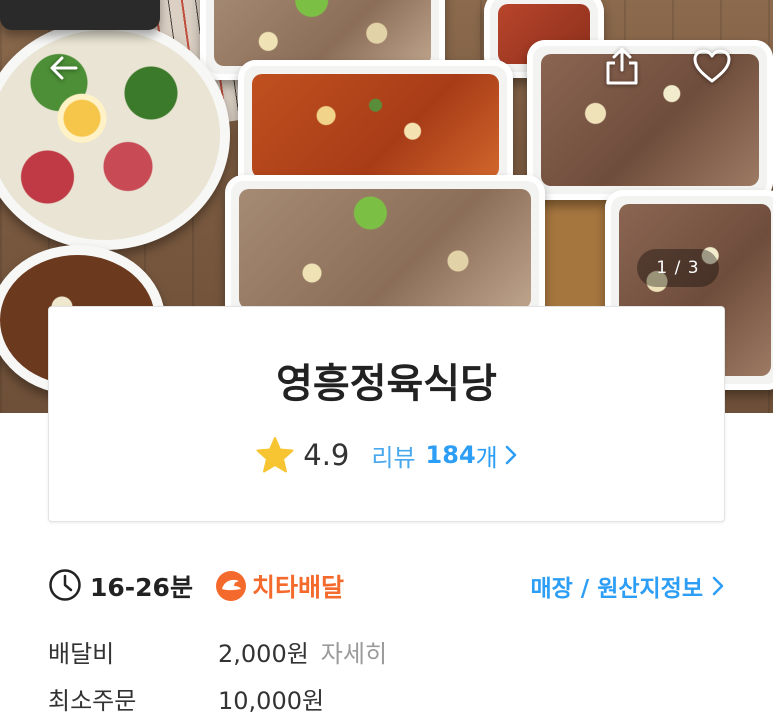 The width and height of the screenshot is (773, 727). I want to click on cheetah-delivery-badge: 치타배달, so click(279, 586).